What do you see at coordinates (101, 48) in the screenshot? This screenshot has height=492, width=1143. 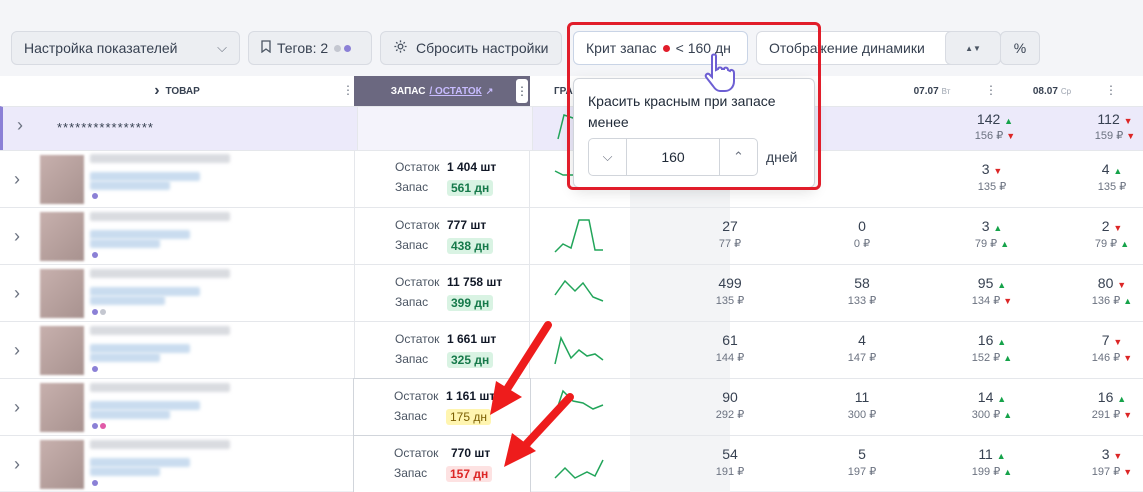 I see `settings-dropdown-label: Настройка показателей` at bounding box center [101, 48].